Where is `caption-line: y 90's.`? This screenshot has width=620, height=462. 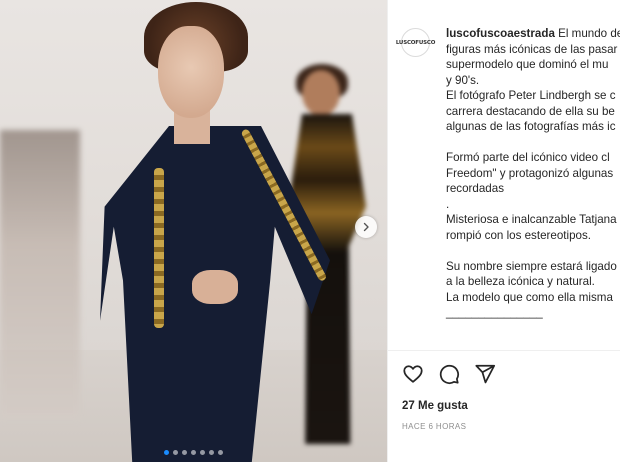
caption-line: y 90's. is located at coordinates (463, 80).